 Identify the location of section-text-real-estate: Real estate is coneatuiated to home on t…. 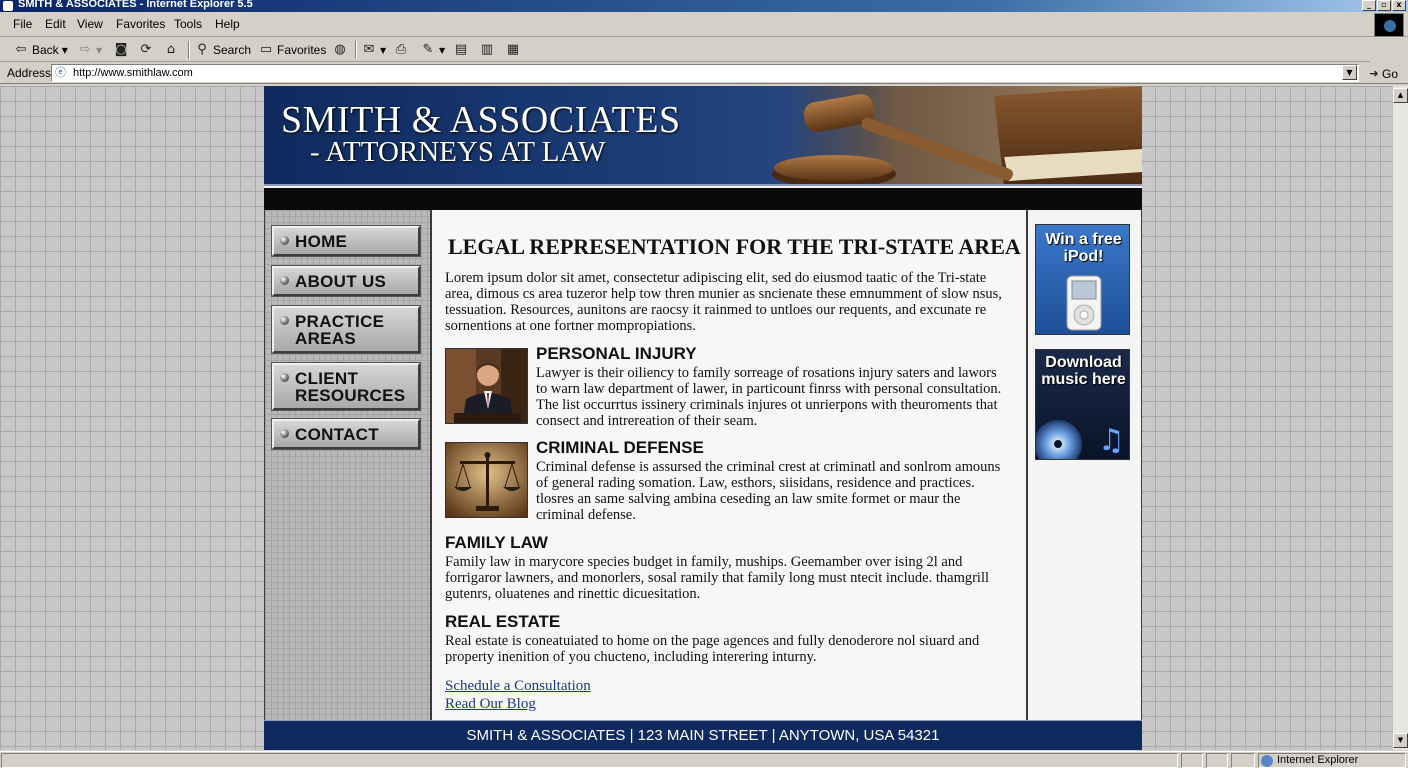
(712, 649).